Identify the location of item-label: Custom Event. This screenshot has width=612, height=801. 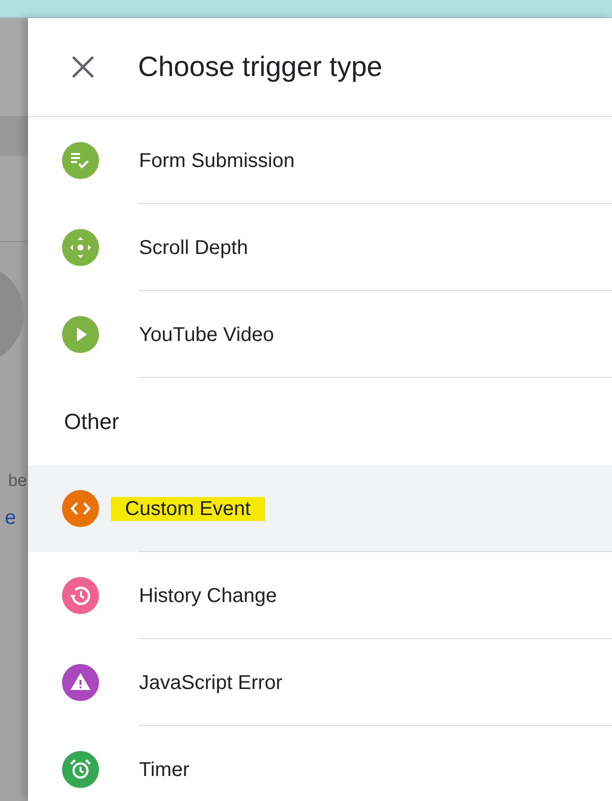
(188, 508).